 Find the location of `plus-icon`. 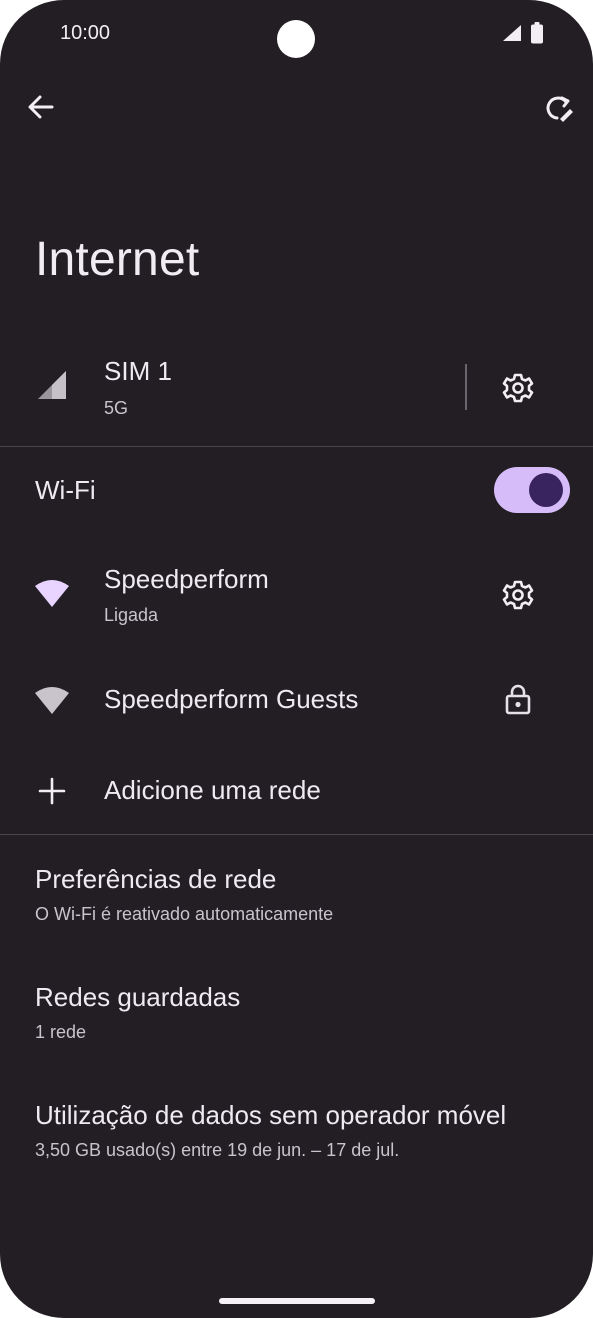

plus-icon is located at coordinates (52, 791).